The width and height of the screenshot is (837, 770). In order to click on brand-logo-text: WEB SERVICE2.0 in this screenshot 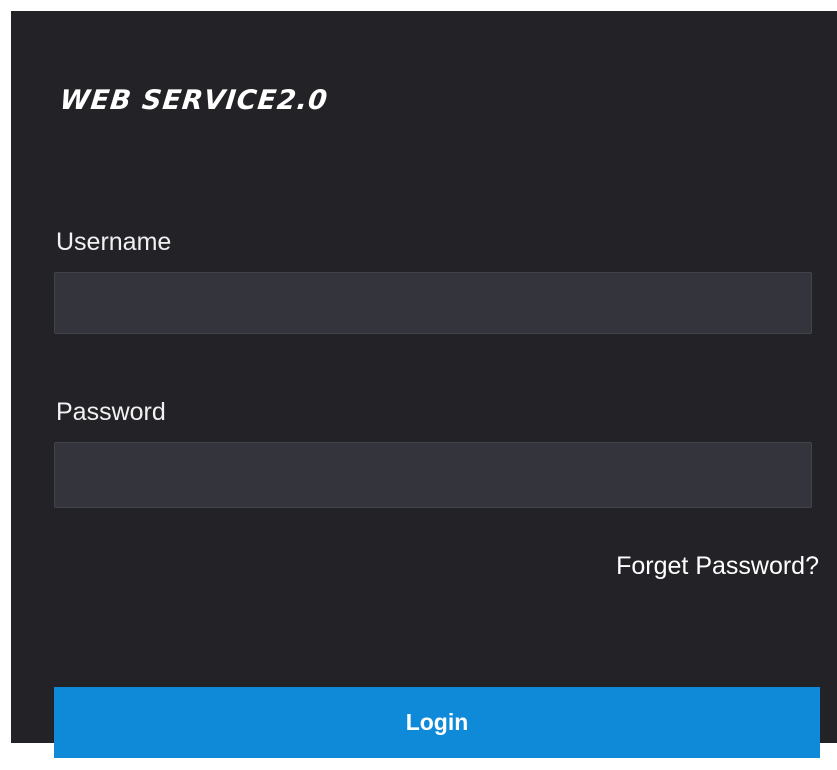, I will do `click(194, 100)`.